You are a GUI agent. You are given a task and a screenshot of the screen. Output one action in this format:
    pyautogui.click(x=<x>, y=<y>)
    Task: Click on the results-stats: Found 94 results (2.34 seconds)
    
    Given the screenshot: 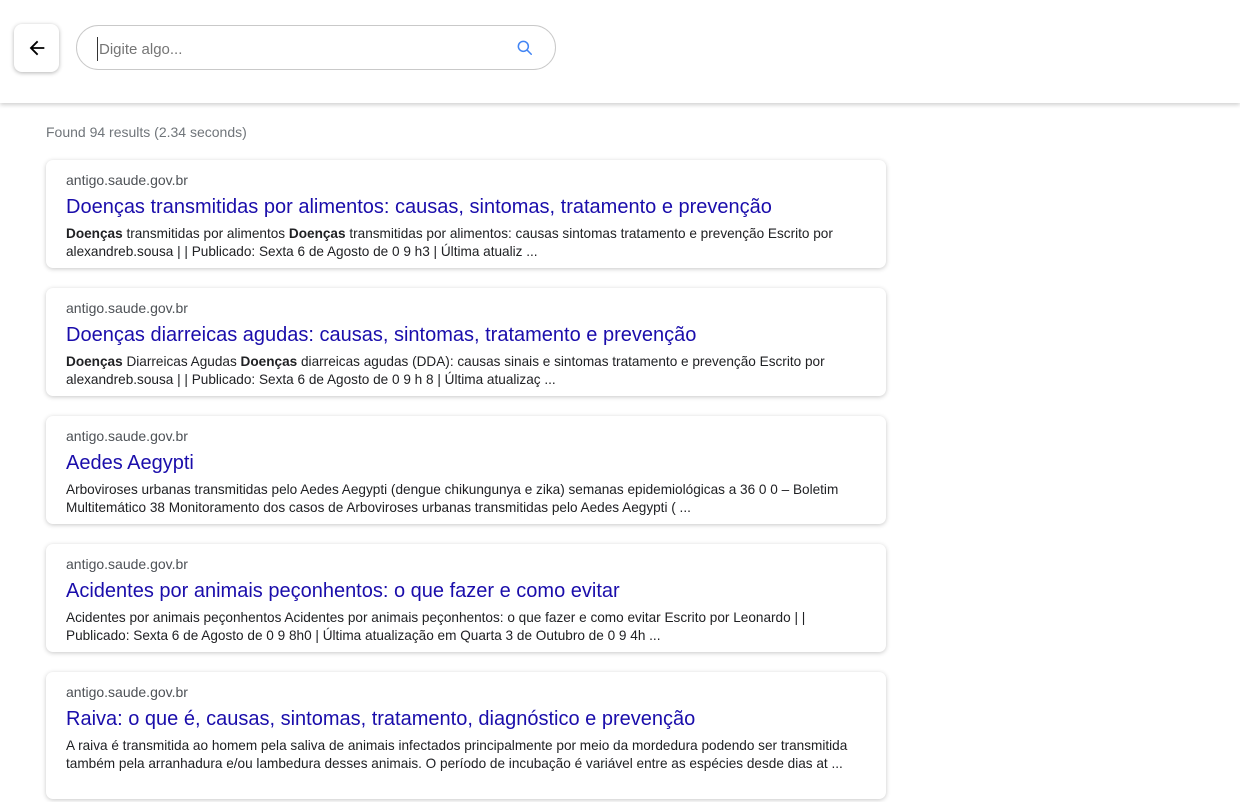 What is the action you would take?
    pyautogui.click(x=146, y=132)
    